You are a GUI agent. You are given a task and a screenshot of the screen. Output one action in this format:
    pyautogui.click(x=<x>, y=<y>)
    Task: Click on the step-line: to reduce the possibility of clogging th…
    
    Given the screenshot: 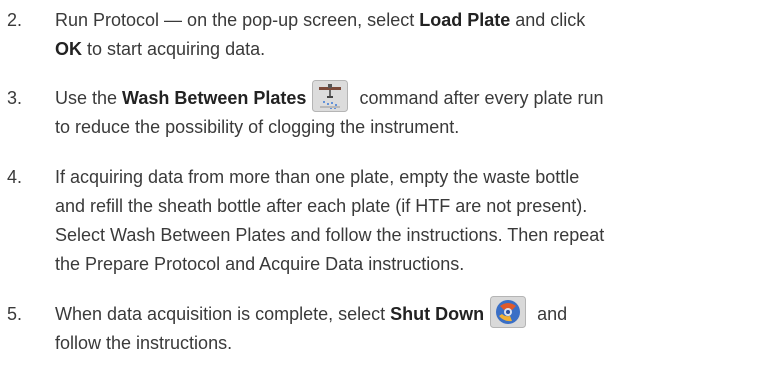 What is the action you would take?
    pyautogui.click(x=257, y=127)
    